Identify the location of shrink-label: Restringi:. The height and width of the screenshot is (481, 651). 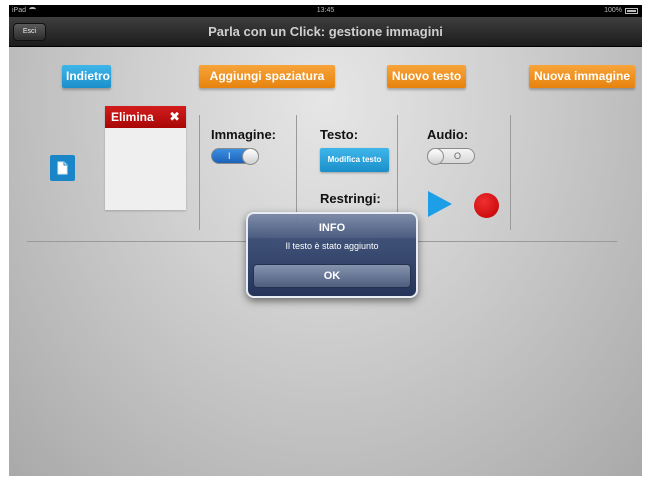
(350, 198).